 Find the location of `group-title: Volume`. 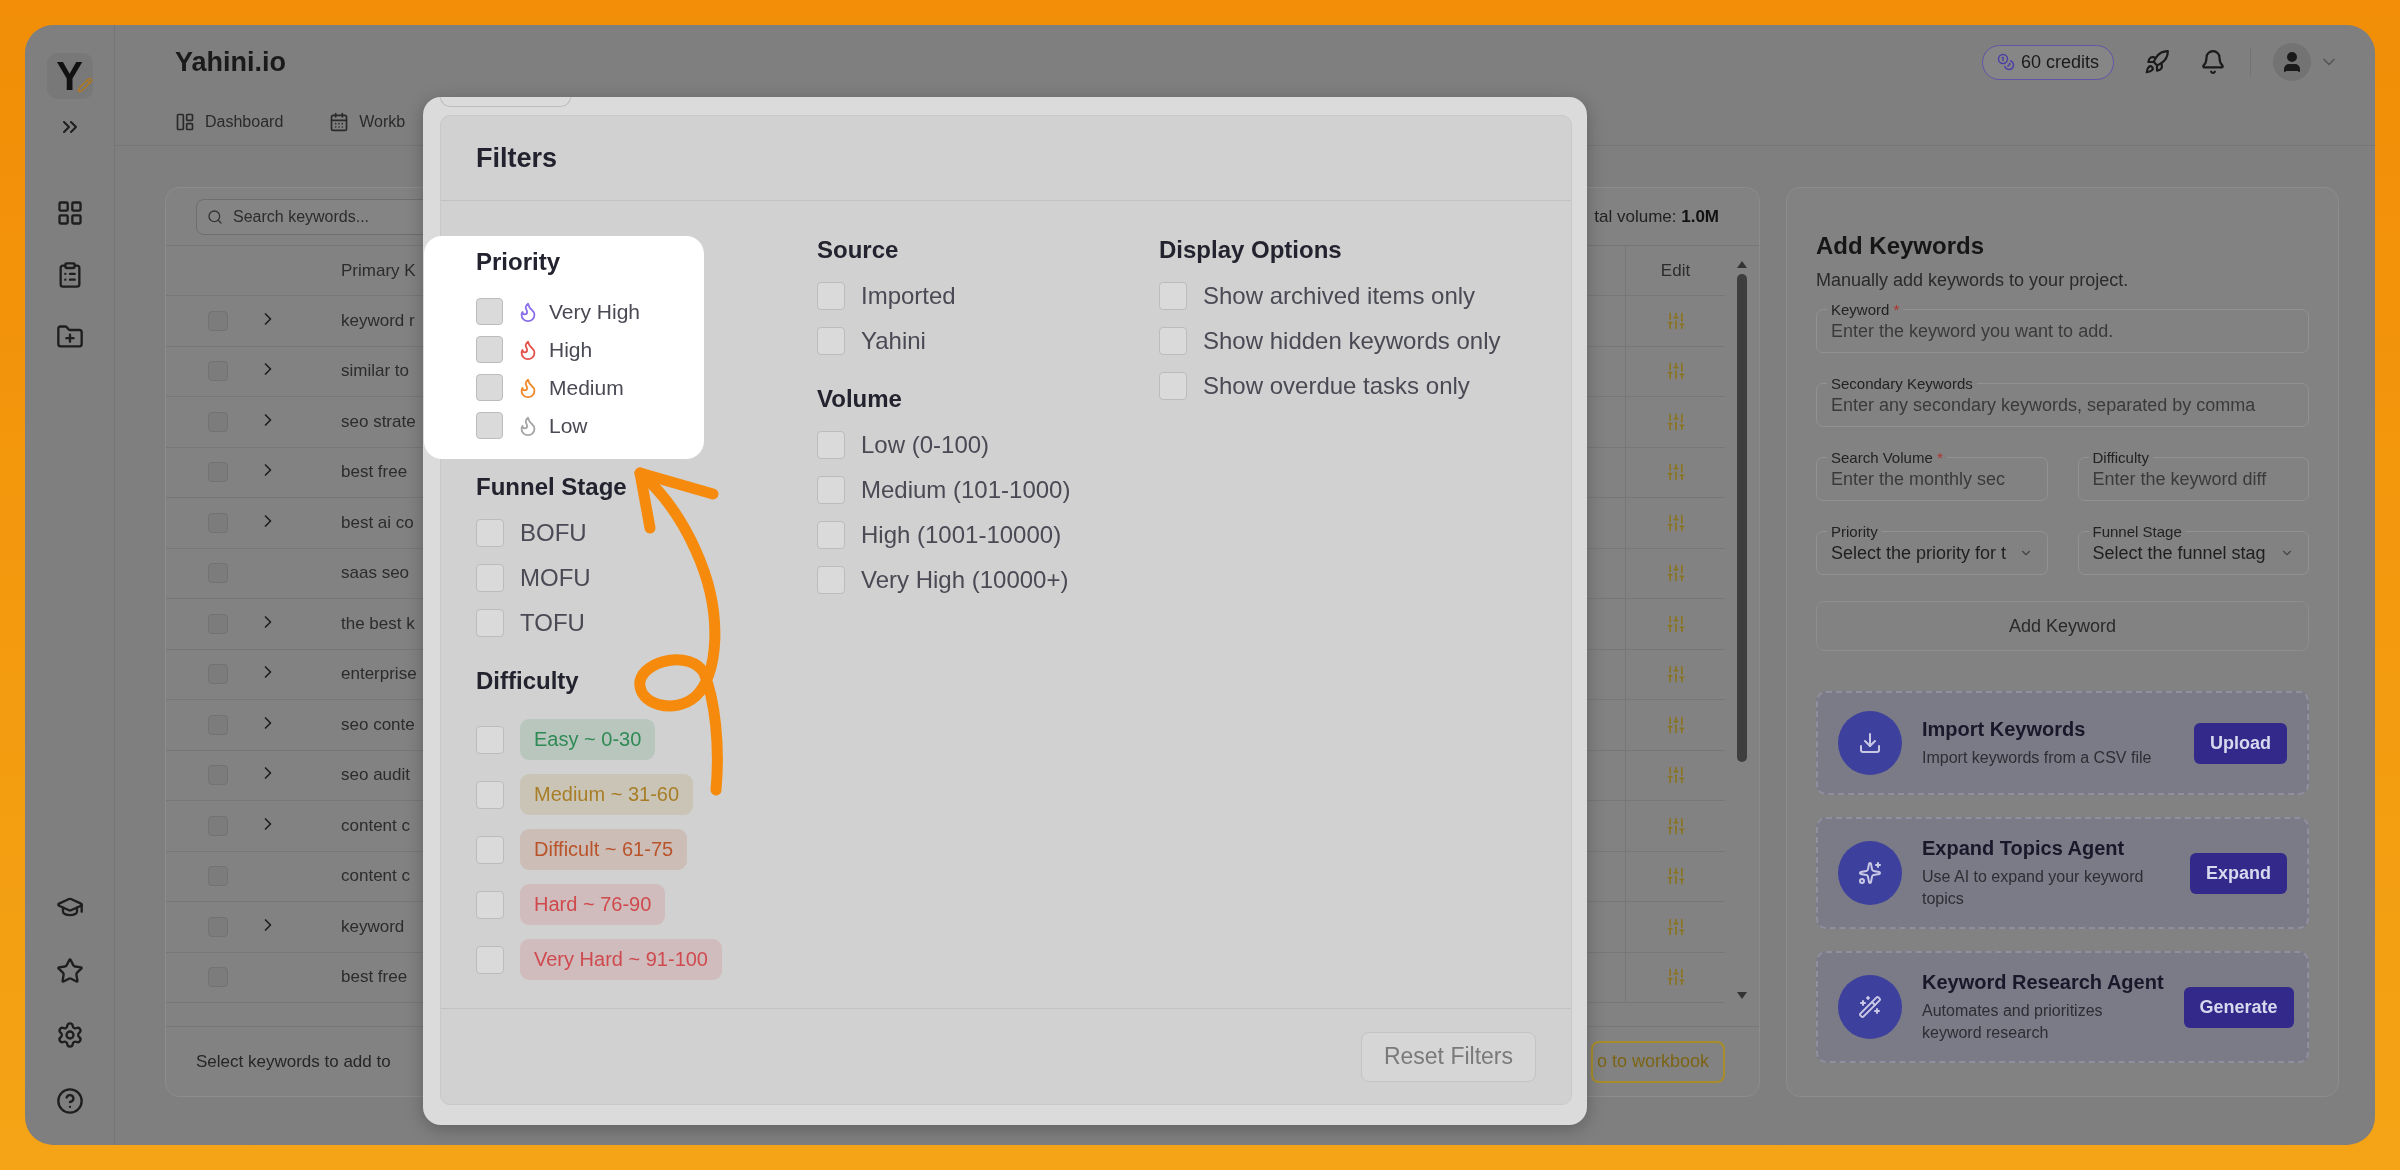

group-title: Volume is located at coordinates (860, 399).